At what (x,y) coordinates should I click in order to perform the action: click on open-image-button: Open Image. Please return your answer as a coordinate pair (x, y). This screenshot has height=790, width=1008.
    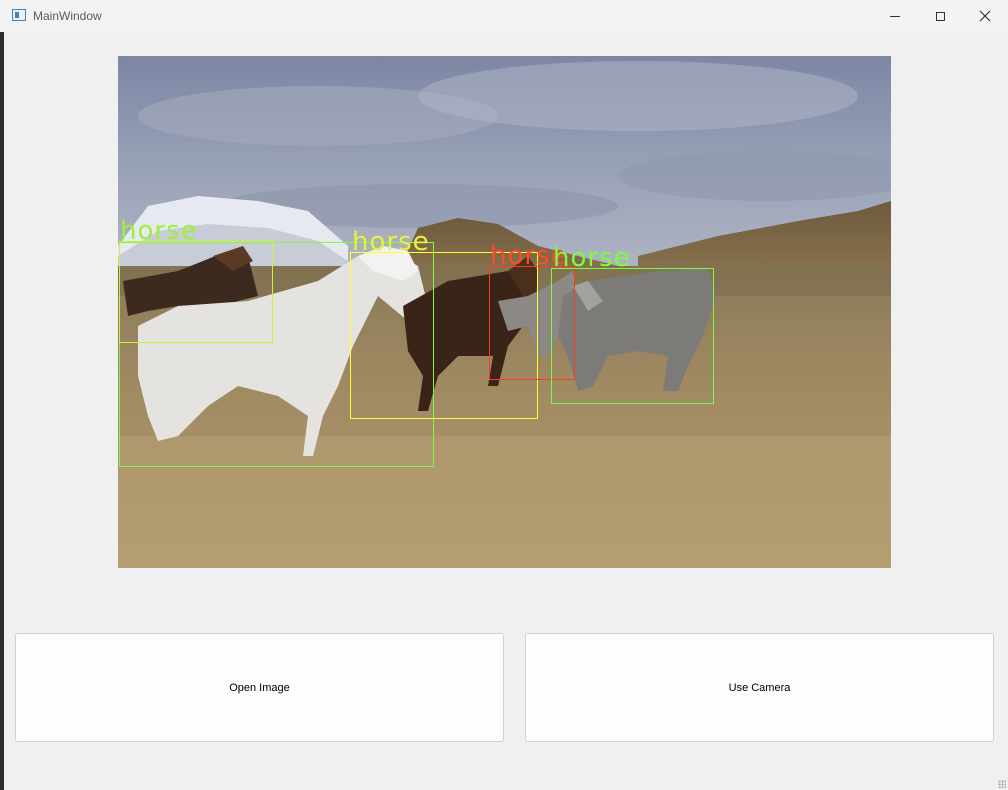
    Looking at the image, I should click on (259, 687).